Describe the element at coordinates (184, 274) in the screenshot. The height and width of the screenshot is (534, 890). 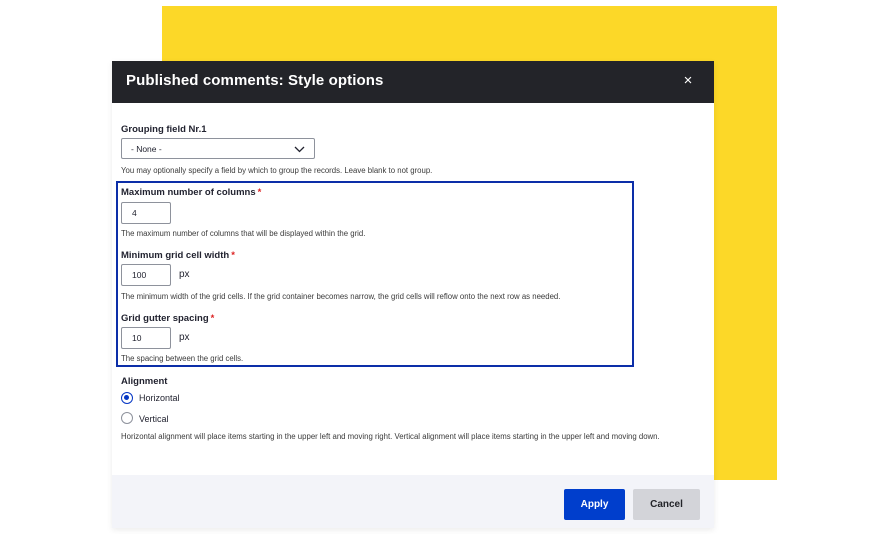
I see `cell-width-unit: px` at that location.